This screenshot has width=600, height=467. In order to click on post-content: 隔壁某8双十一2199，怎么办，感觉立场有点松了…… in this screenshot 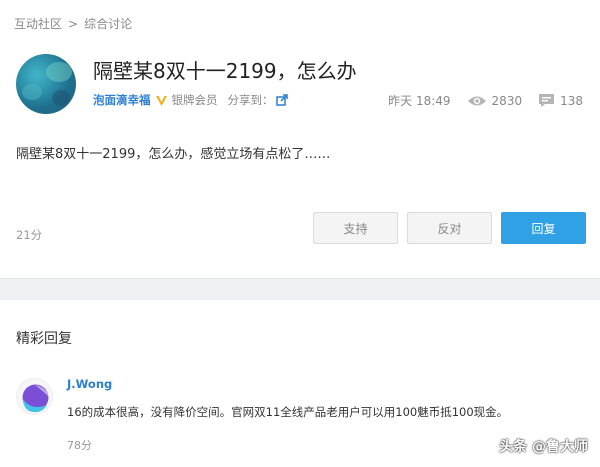, I will do `click(173, 154)`.